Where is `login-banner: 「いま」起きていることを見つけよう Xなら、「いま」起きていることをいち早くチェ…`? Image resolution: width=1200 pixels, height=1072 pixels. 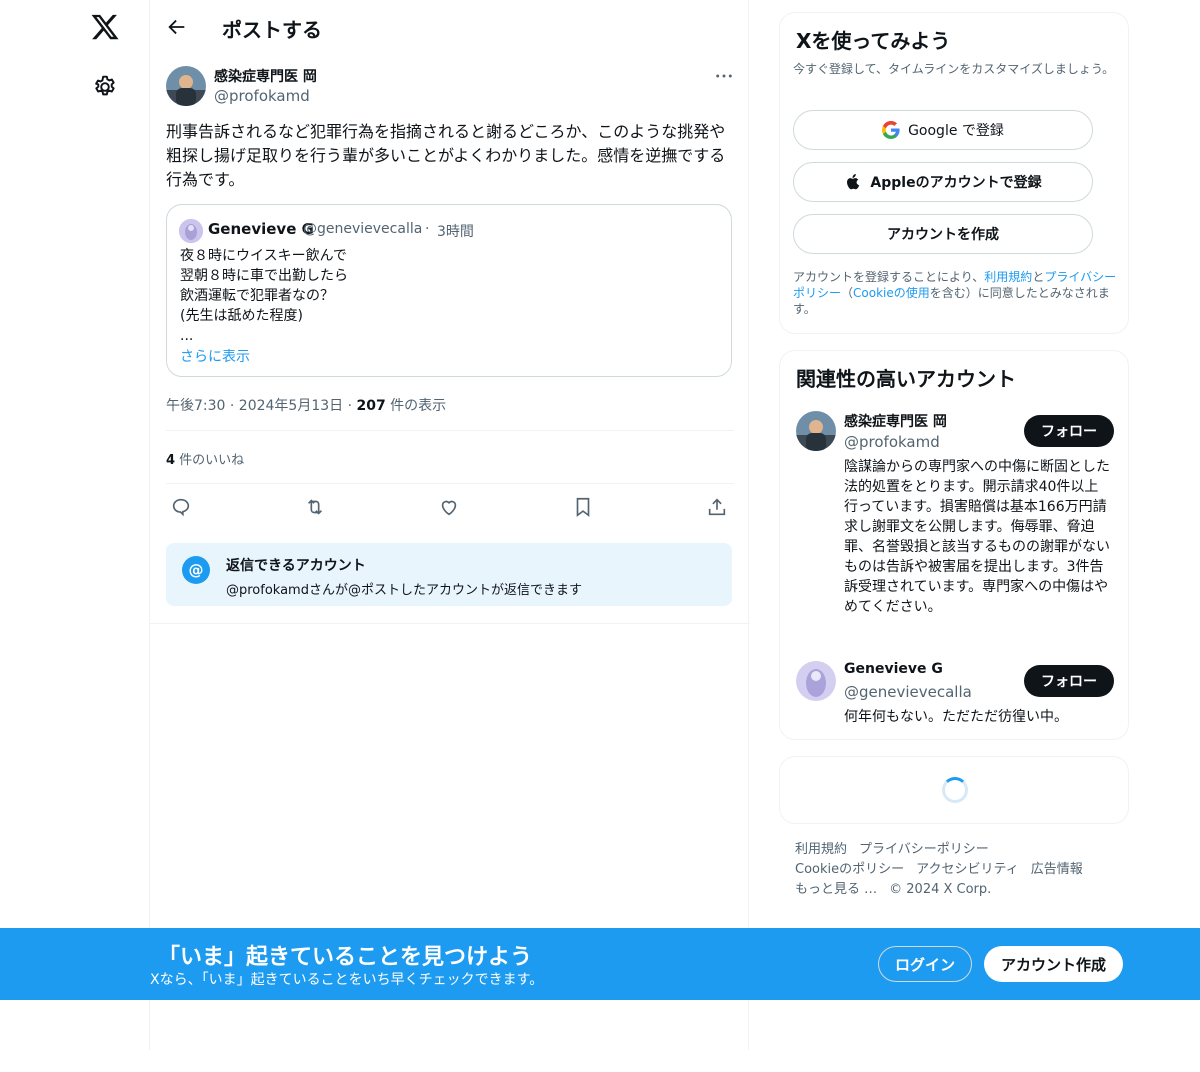
login-banner: 「いま」起きていることを見つけよう Xなら、「いま」起きていることをいち早くチェ… is located at coordinates (600, 964).